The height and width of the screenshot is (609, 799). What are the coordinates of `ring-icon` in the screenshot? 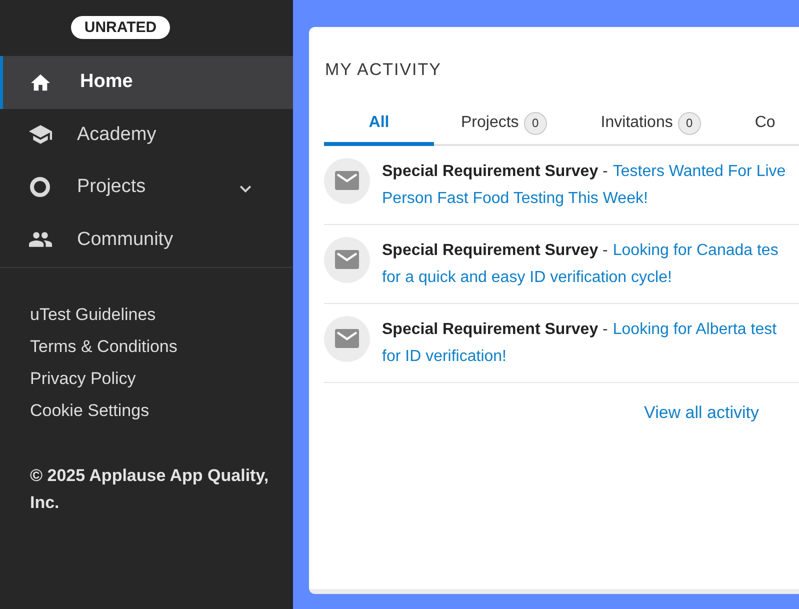 It's located at (40, 187).